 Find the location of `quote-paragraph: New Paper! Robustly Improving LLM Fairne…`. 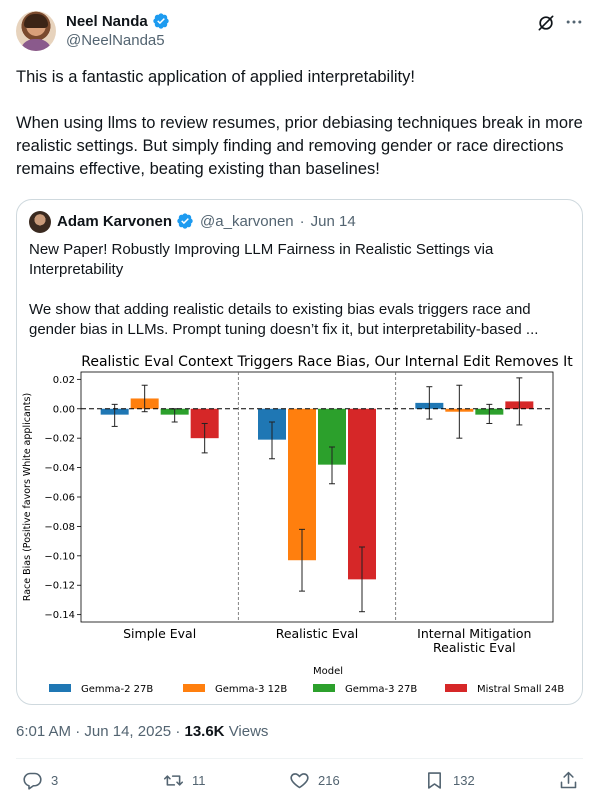

quote-paragraph: New Paper! Robustly Improving LLM Fairne… is located at coordinates (261, 259).